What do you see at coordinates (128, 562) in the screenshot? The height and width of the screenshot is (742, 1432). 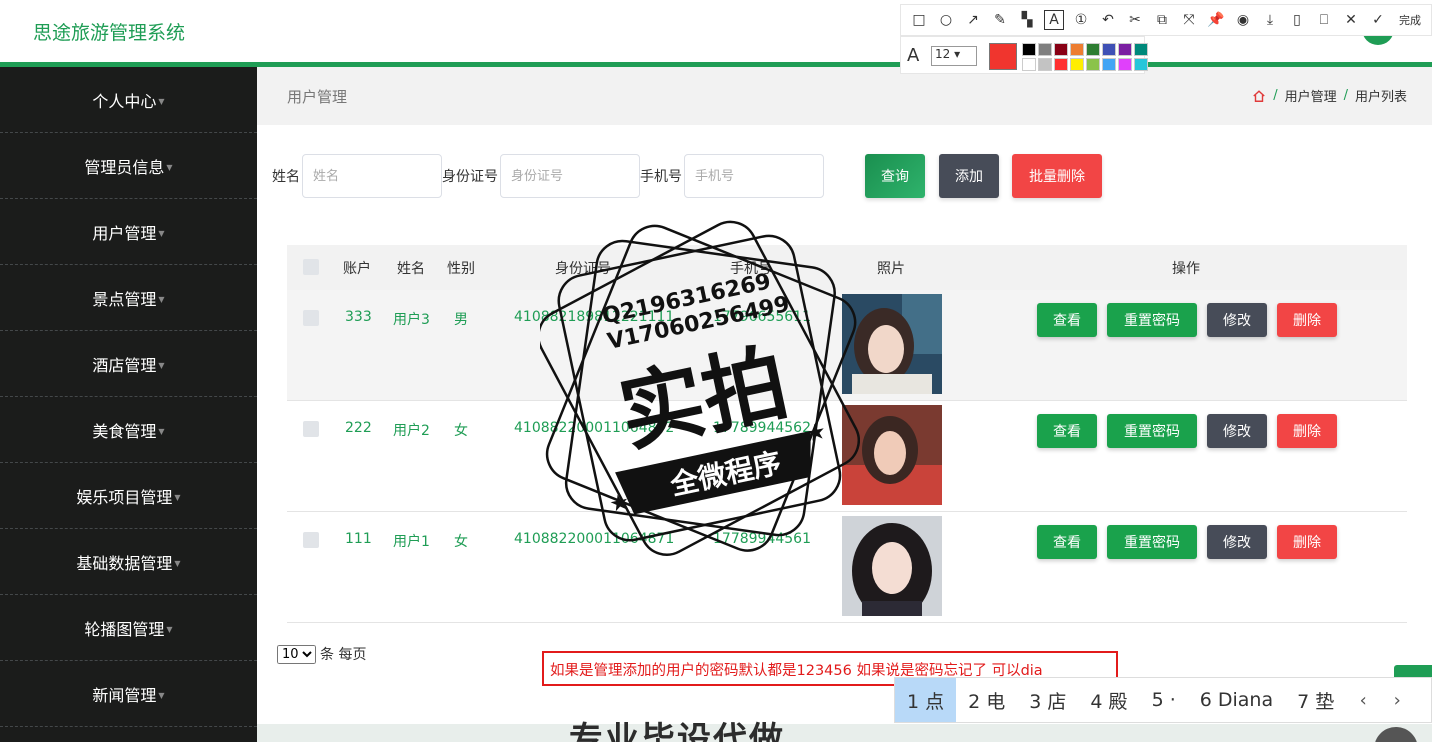 I see `sidebar-item-basic-data-management: 基础数据管理 ▼` at bounding box center [128, 562].